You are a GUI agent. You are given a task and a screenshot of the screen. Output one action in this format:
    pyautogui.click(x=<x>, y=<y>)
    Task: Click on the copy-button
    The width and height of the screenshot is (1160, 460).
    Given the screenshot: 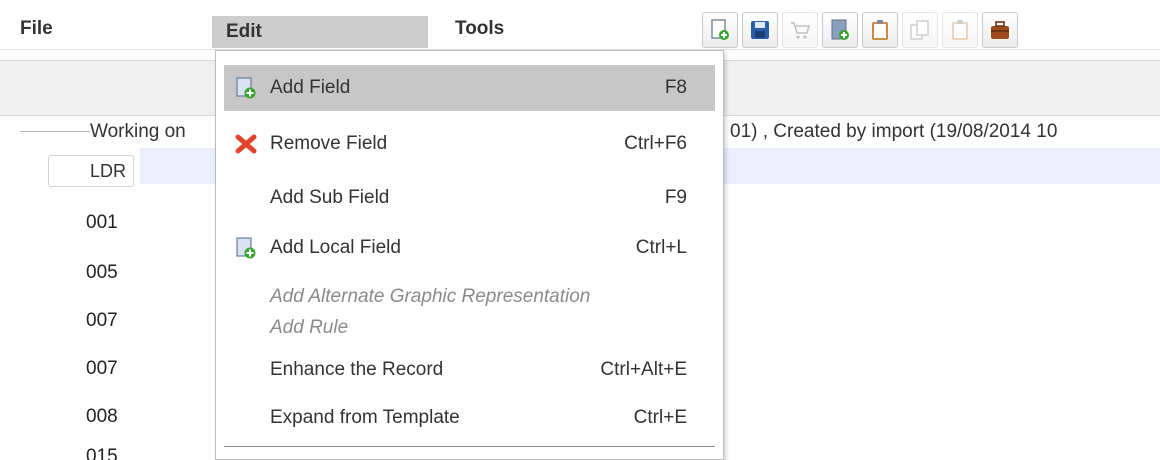 What is the action you would take?
    pyautogui.click(x=920, y=30)
    